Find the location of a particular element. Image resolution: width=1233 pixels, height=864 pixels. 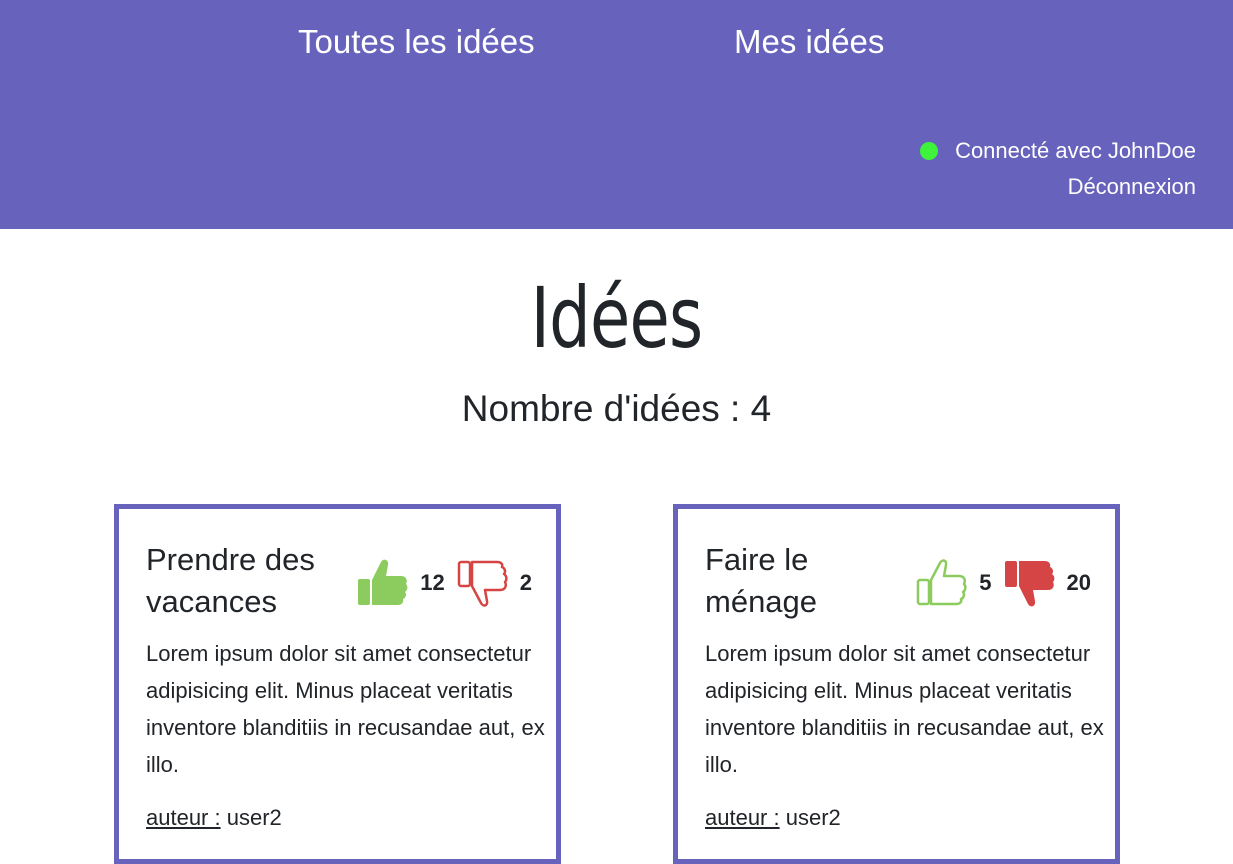

like-count: 12 is located at coordinates (432, 582).